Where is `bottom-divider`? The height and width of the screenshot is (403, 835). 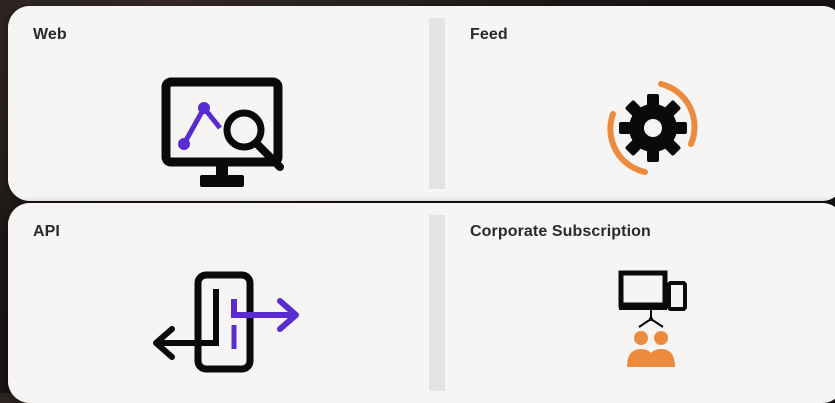
bottom-divider is located at coordinates (437, 303).